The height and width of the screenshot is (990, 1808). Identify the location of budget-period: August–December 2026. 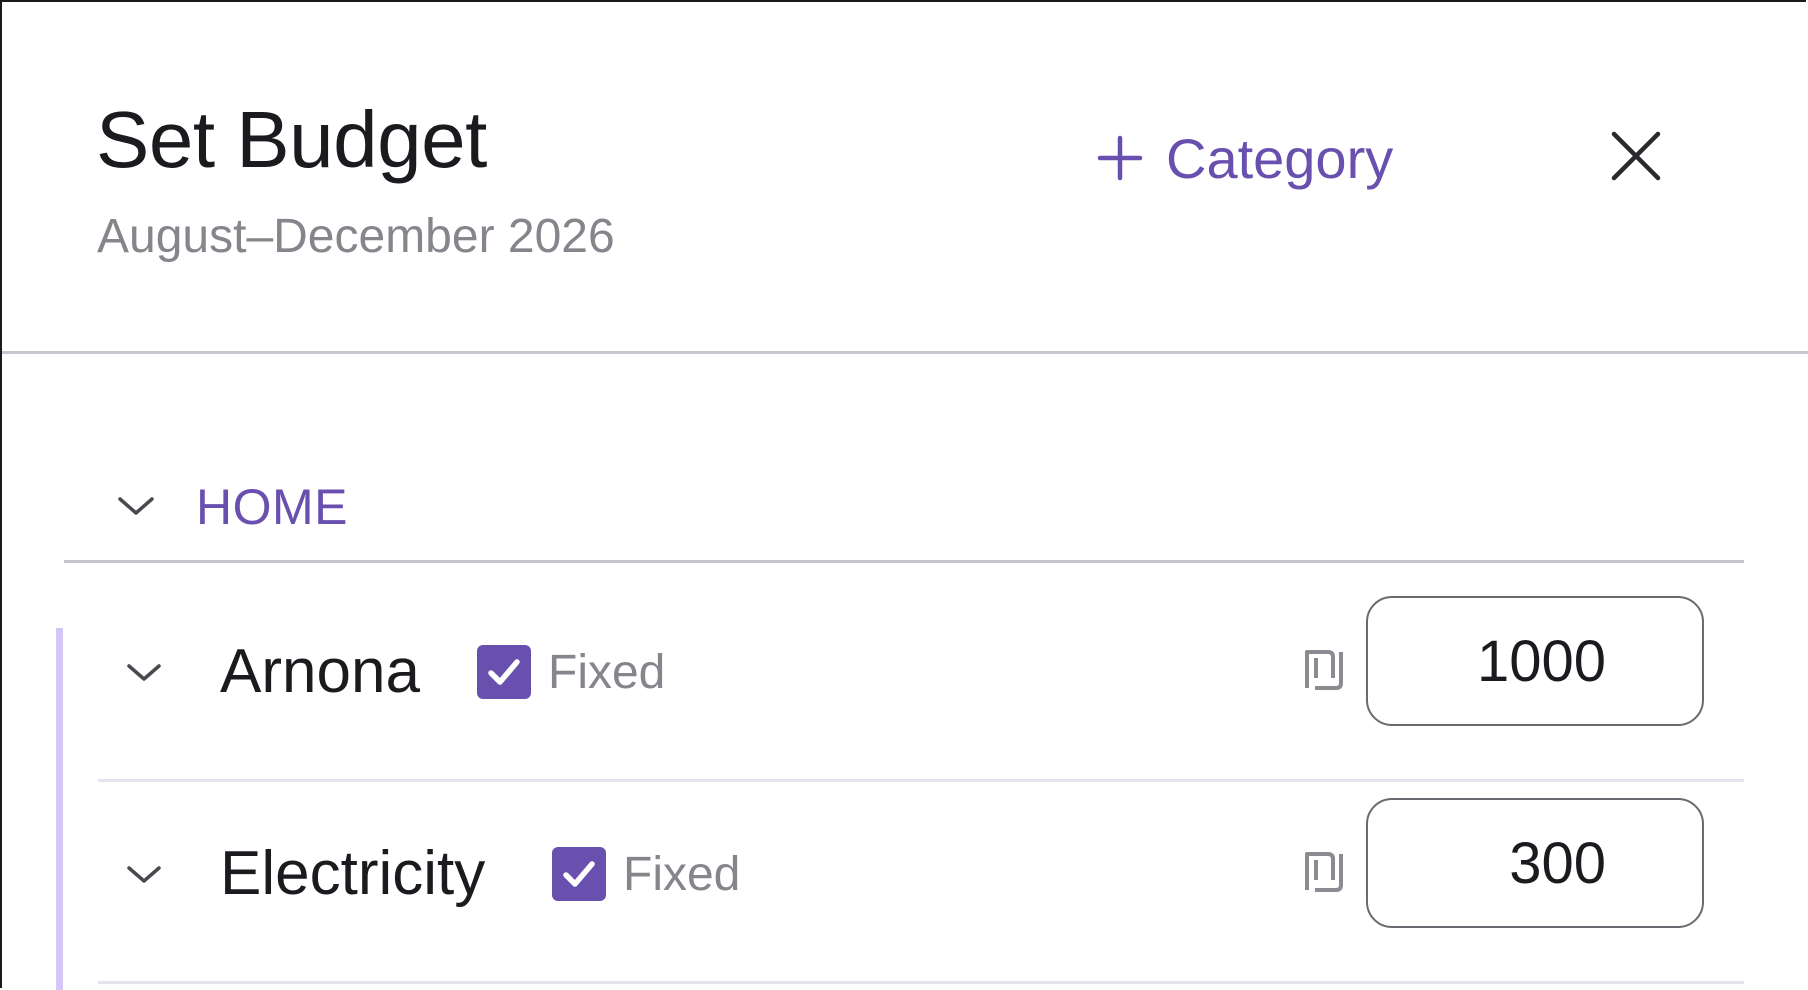
(356, 236).